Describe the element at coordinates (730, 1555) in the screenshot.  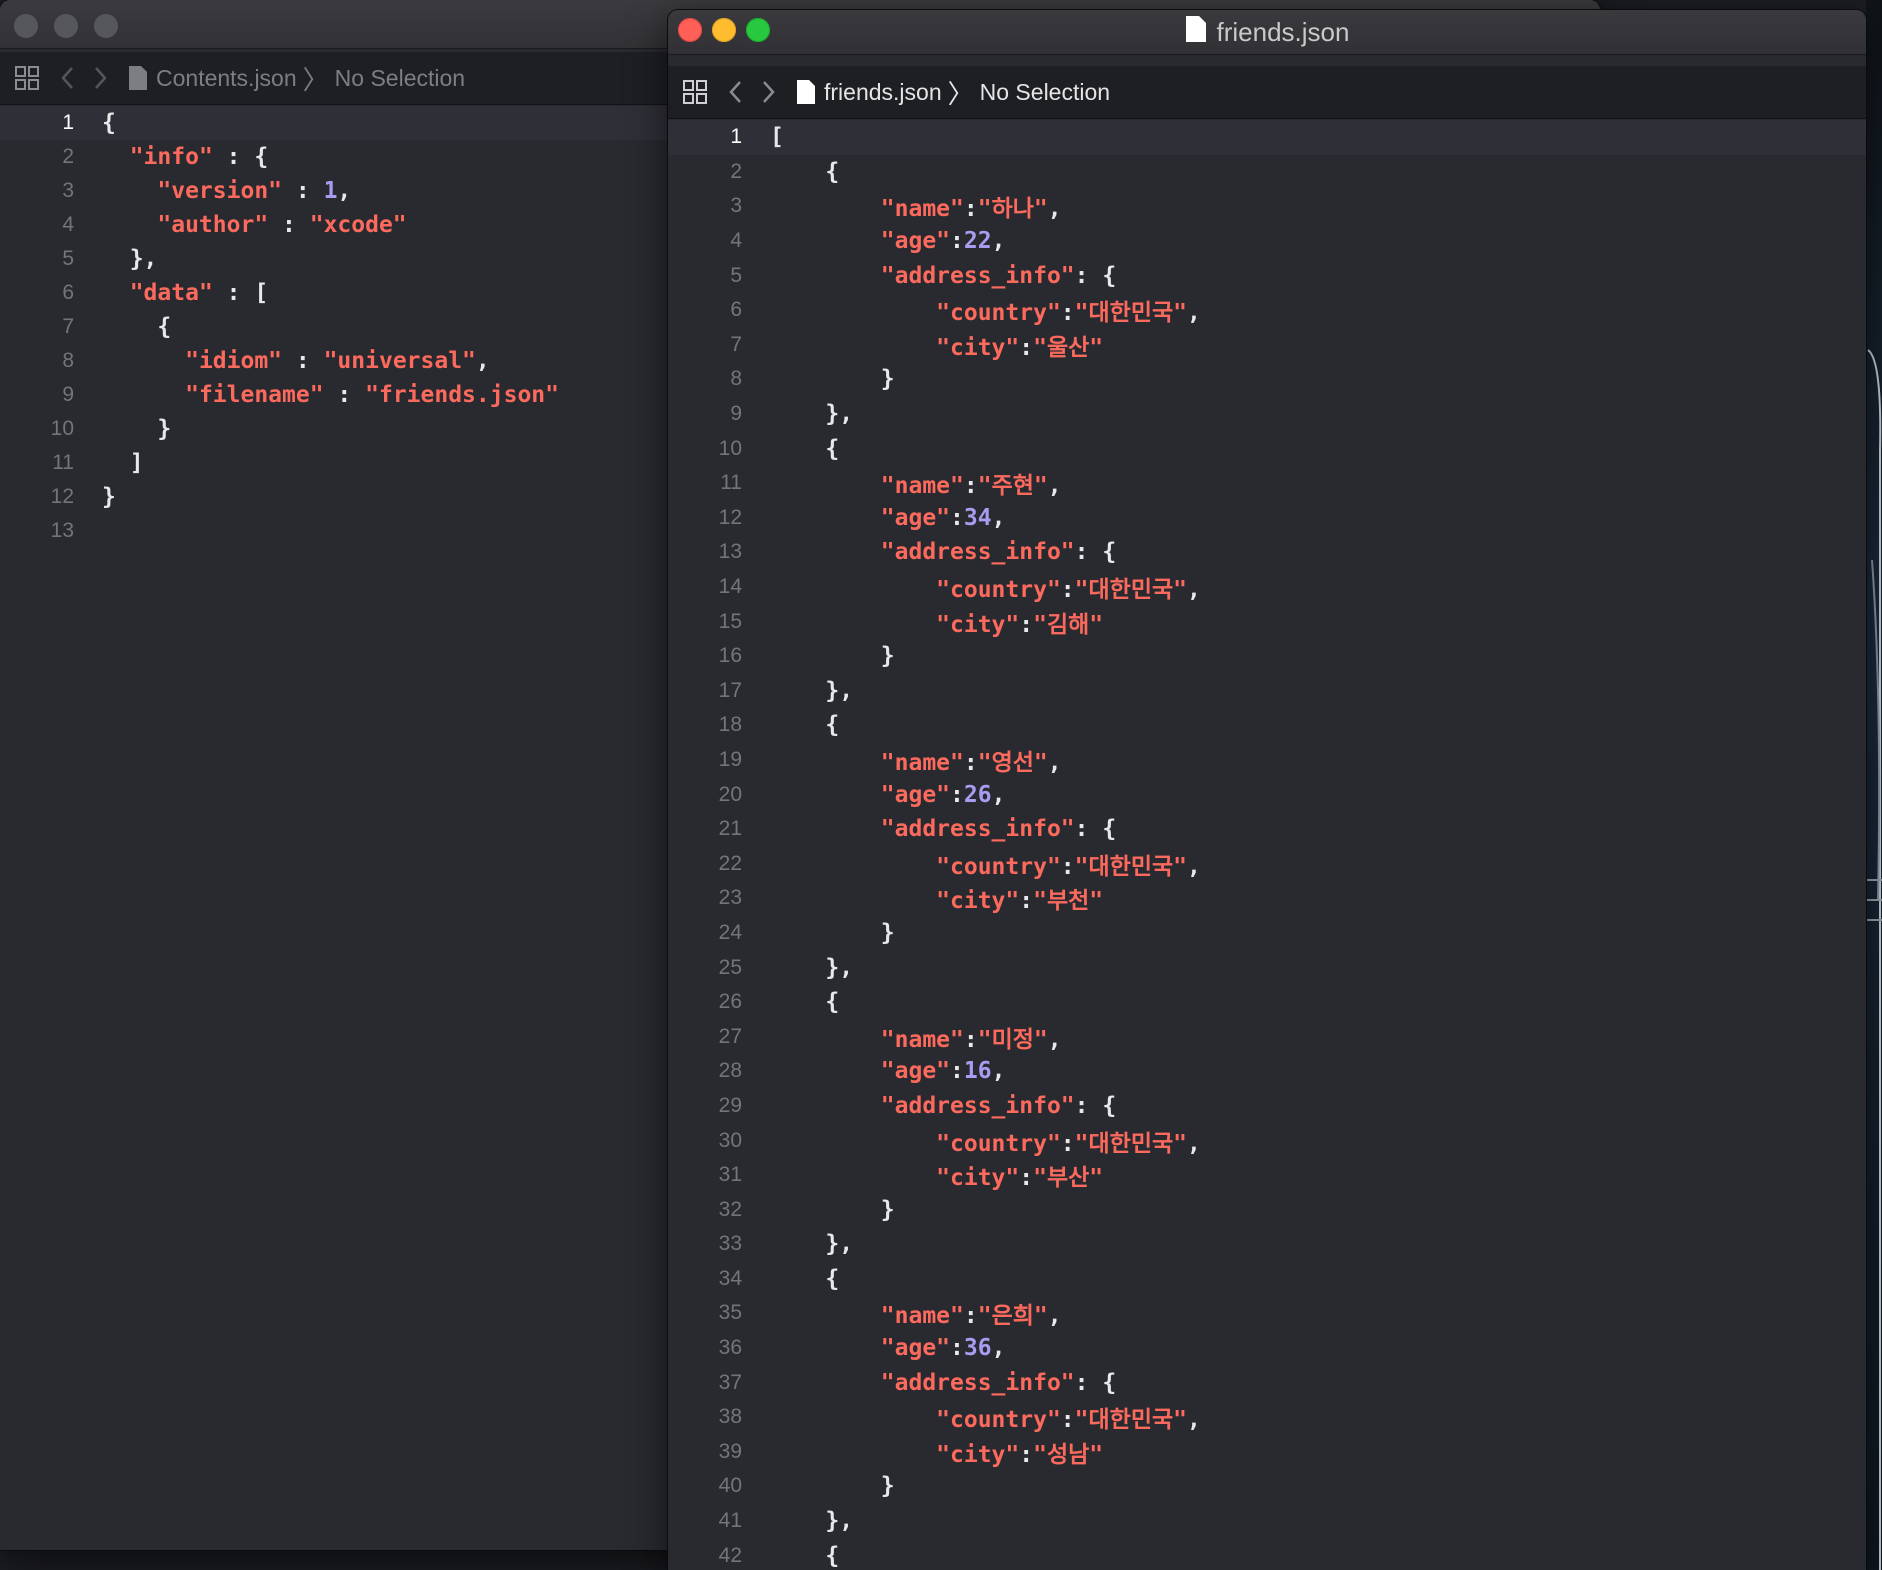
I see `line-number: 42` at that location.